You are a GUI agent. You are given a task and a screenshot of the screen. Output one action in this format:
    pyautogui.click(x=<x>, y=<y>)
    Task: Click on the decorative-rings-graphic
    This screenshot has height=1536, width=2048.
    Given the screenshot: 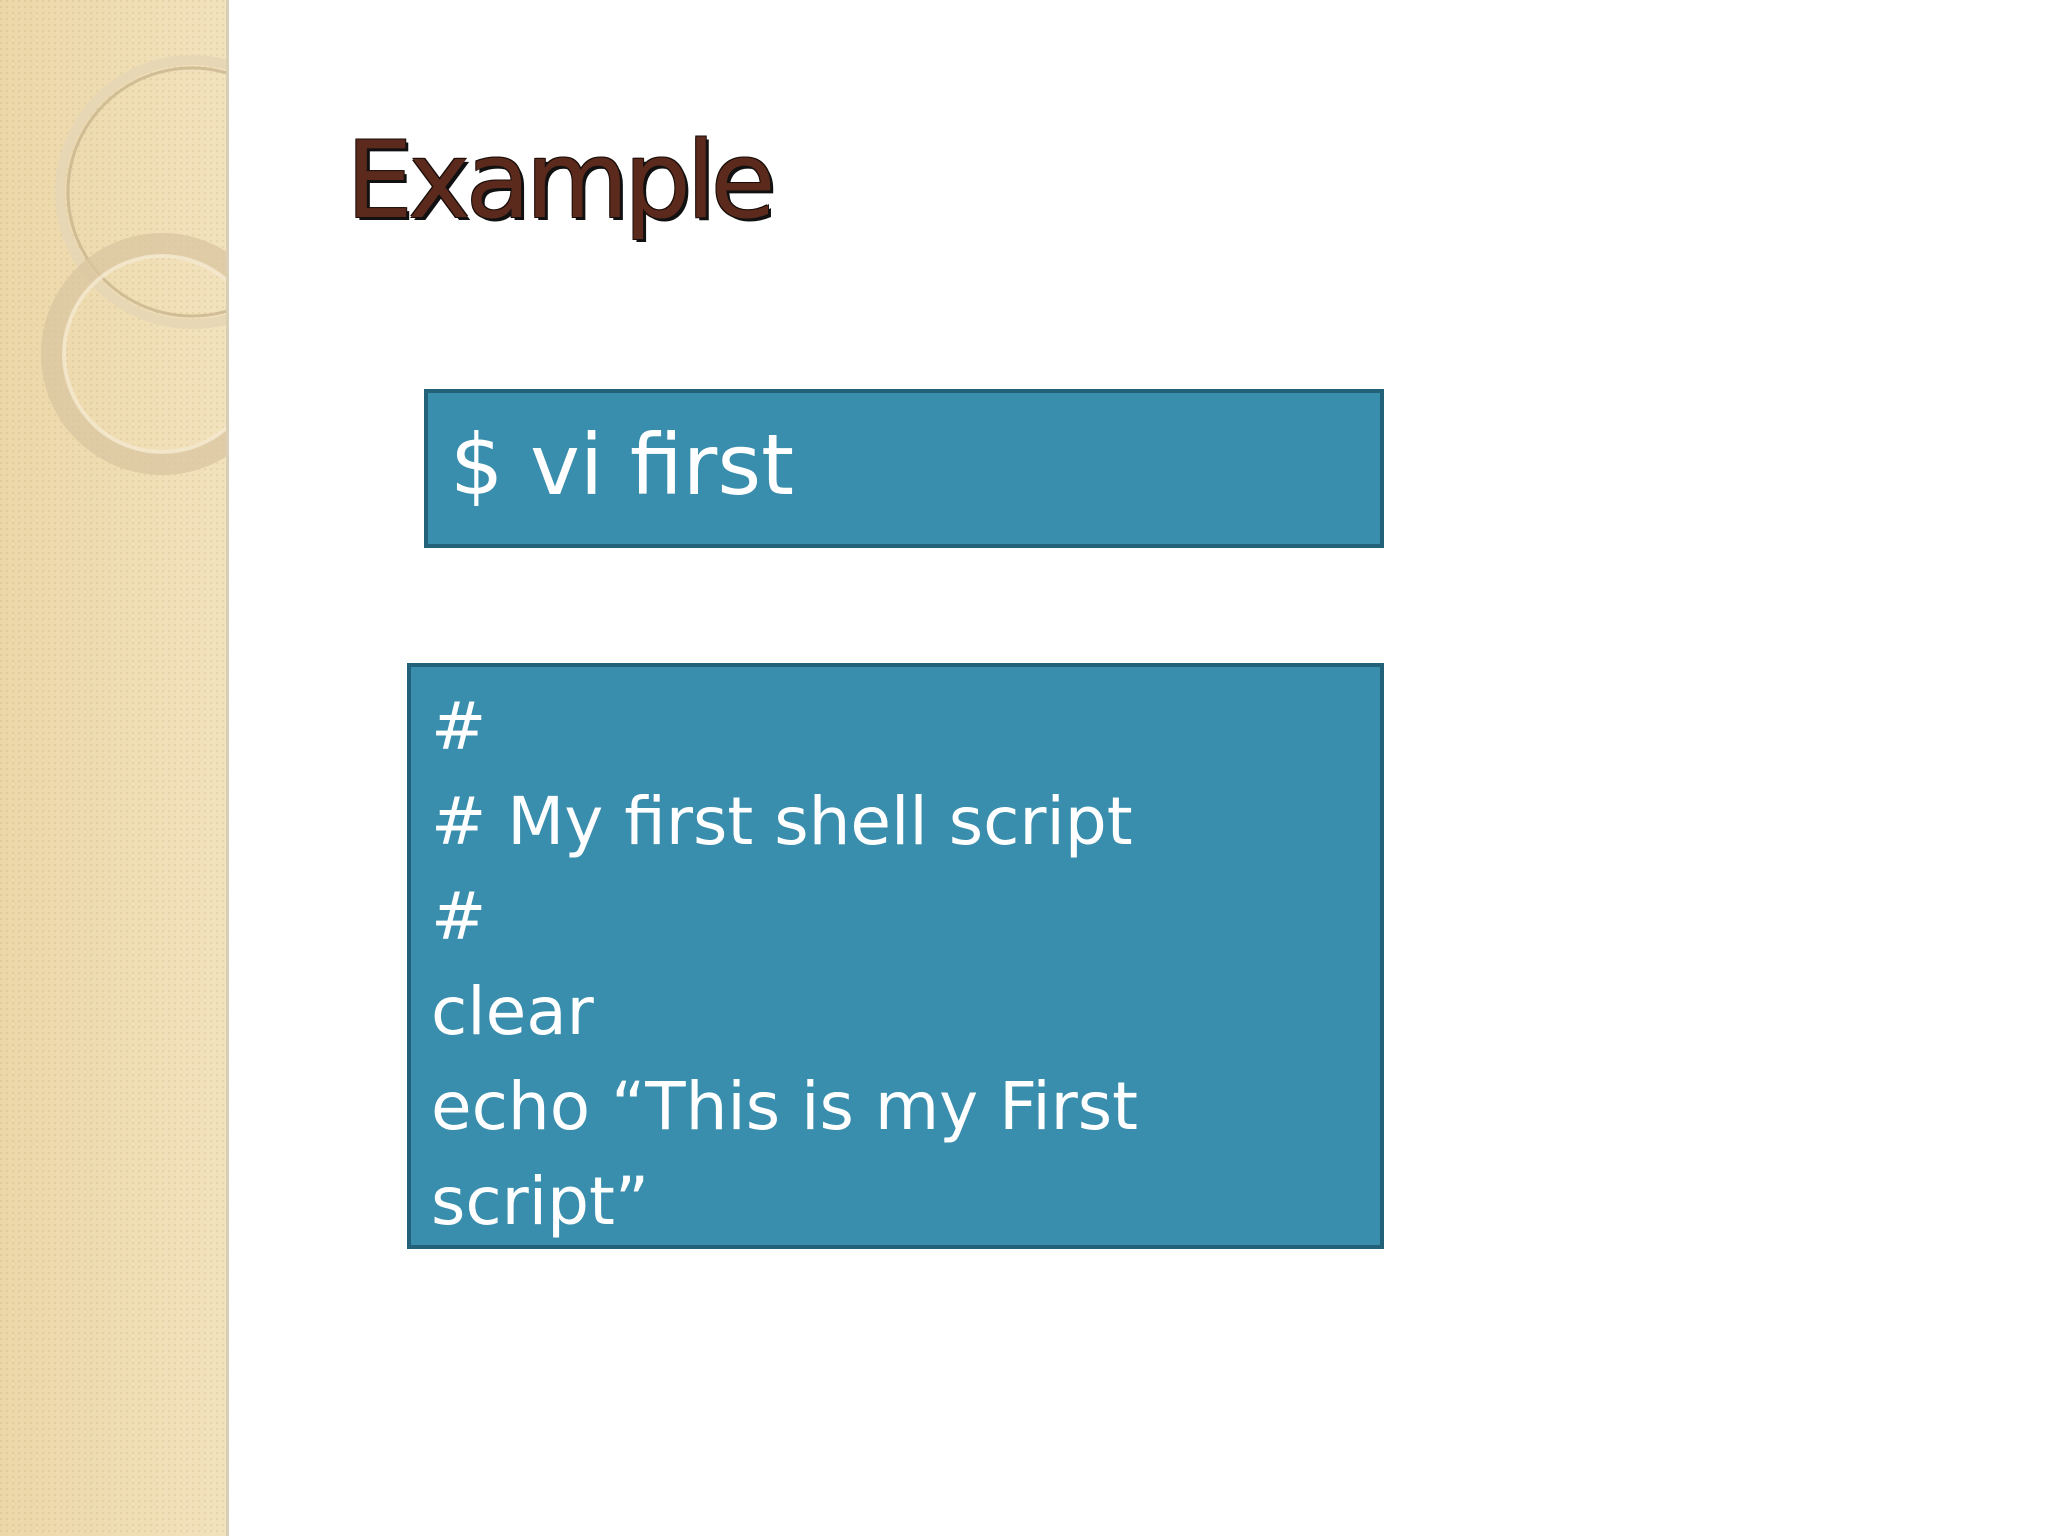 What is the action you would take?
    pyautogui.click(x=133, y=265)
    